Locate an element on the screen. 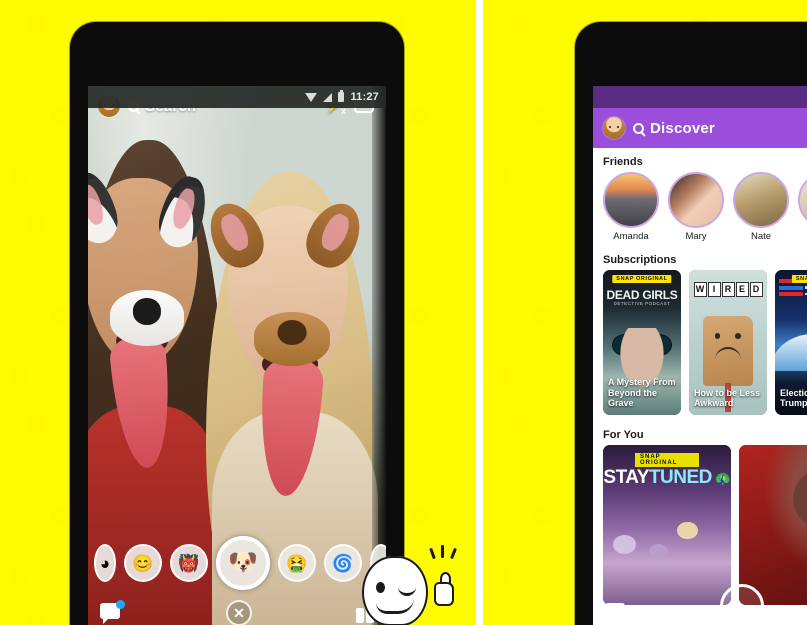  lens-dog-face: 🐶 is located at coordinates (243, 563).